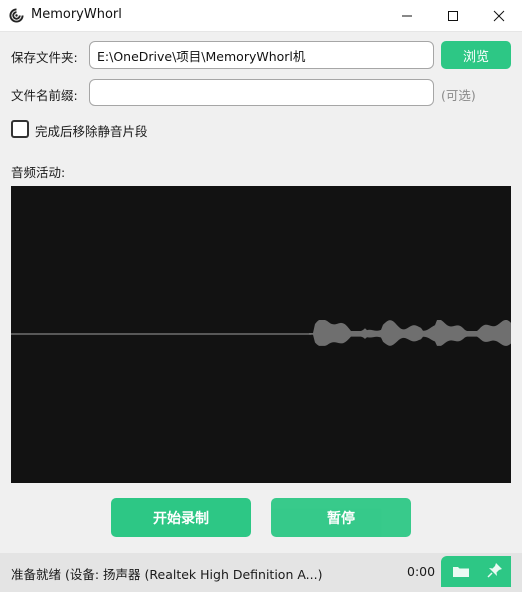  What do you see at coordinates (91, 130) in the screenshot?
I see `remove-silence-label: 完成后移除静音片段` at bounding box center [91, 130].